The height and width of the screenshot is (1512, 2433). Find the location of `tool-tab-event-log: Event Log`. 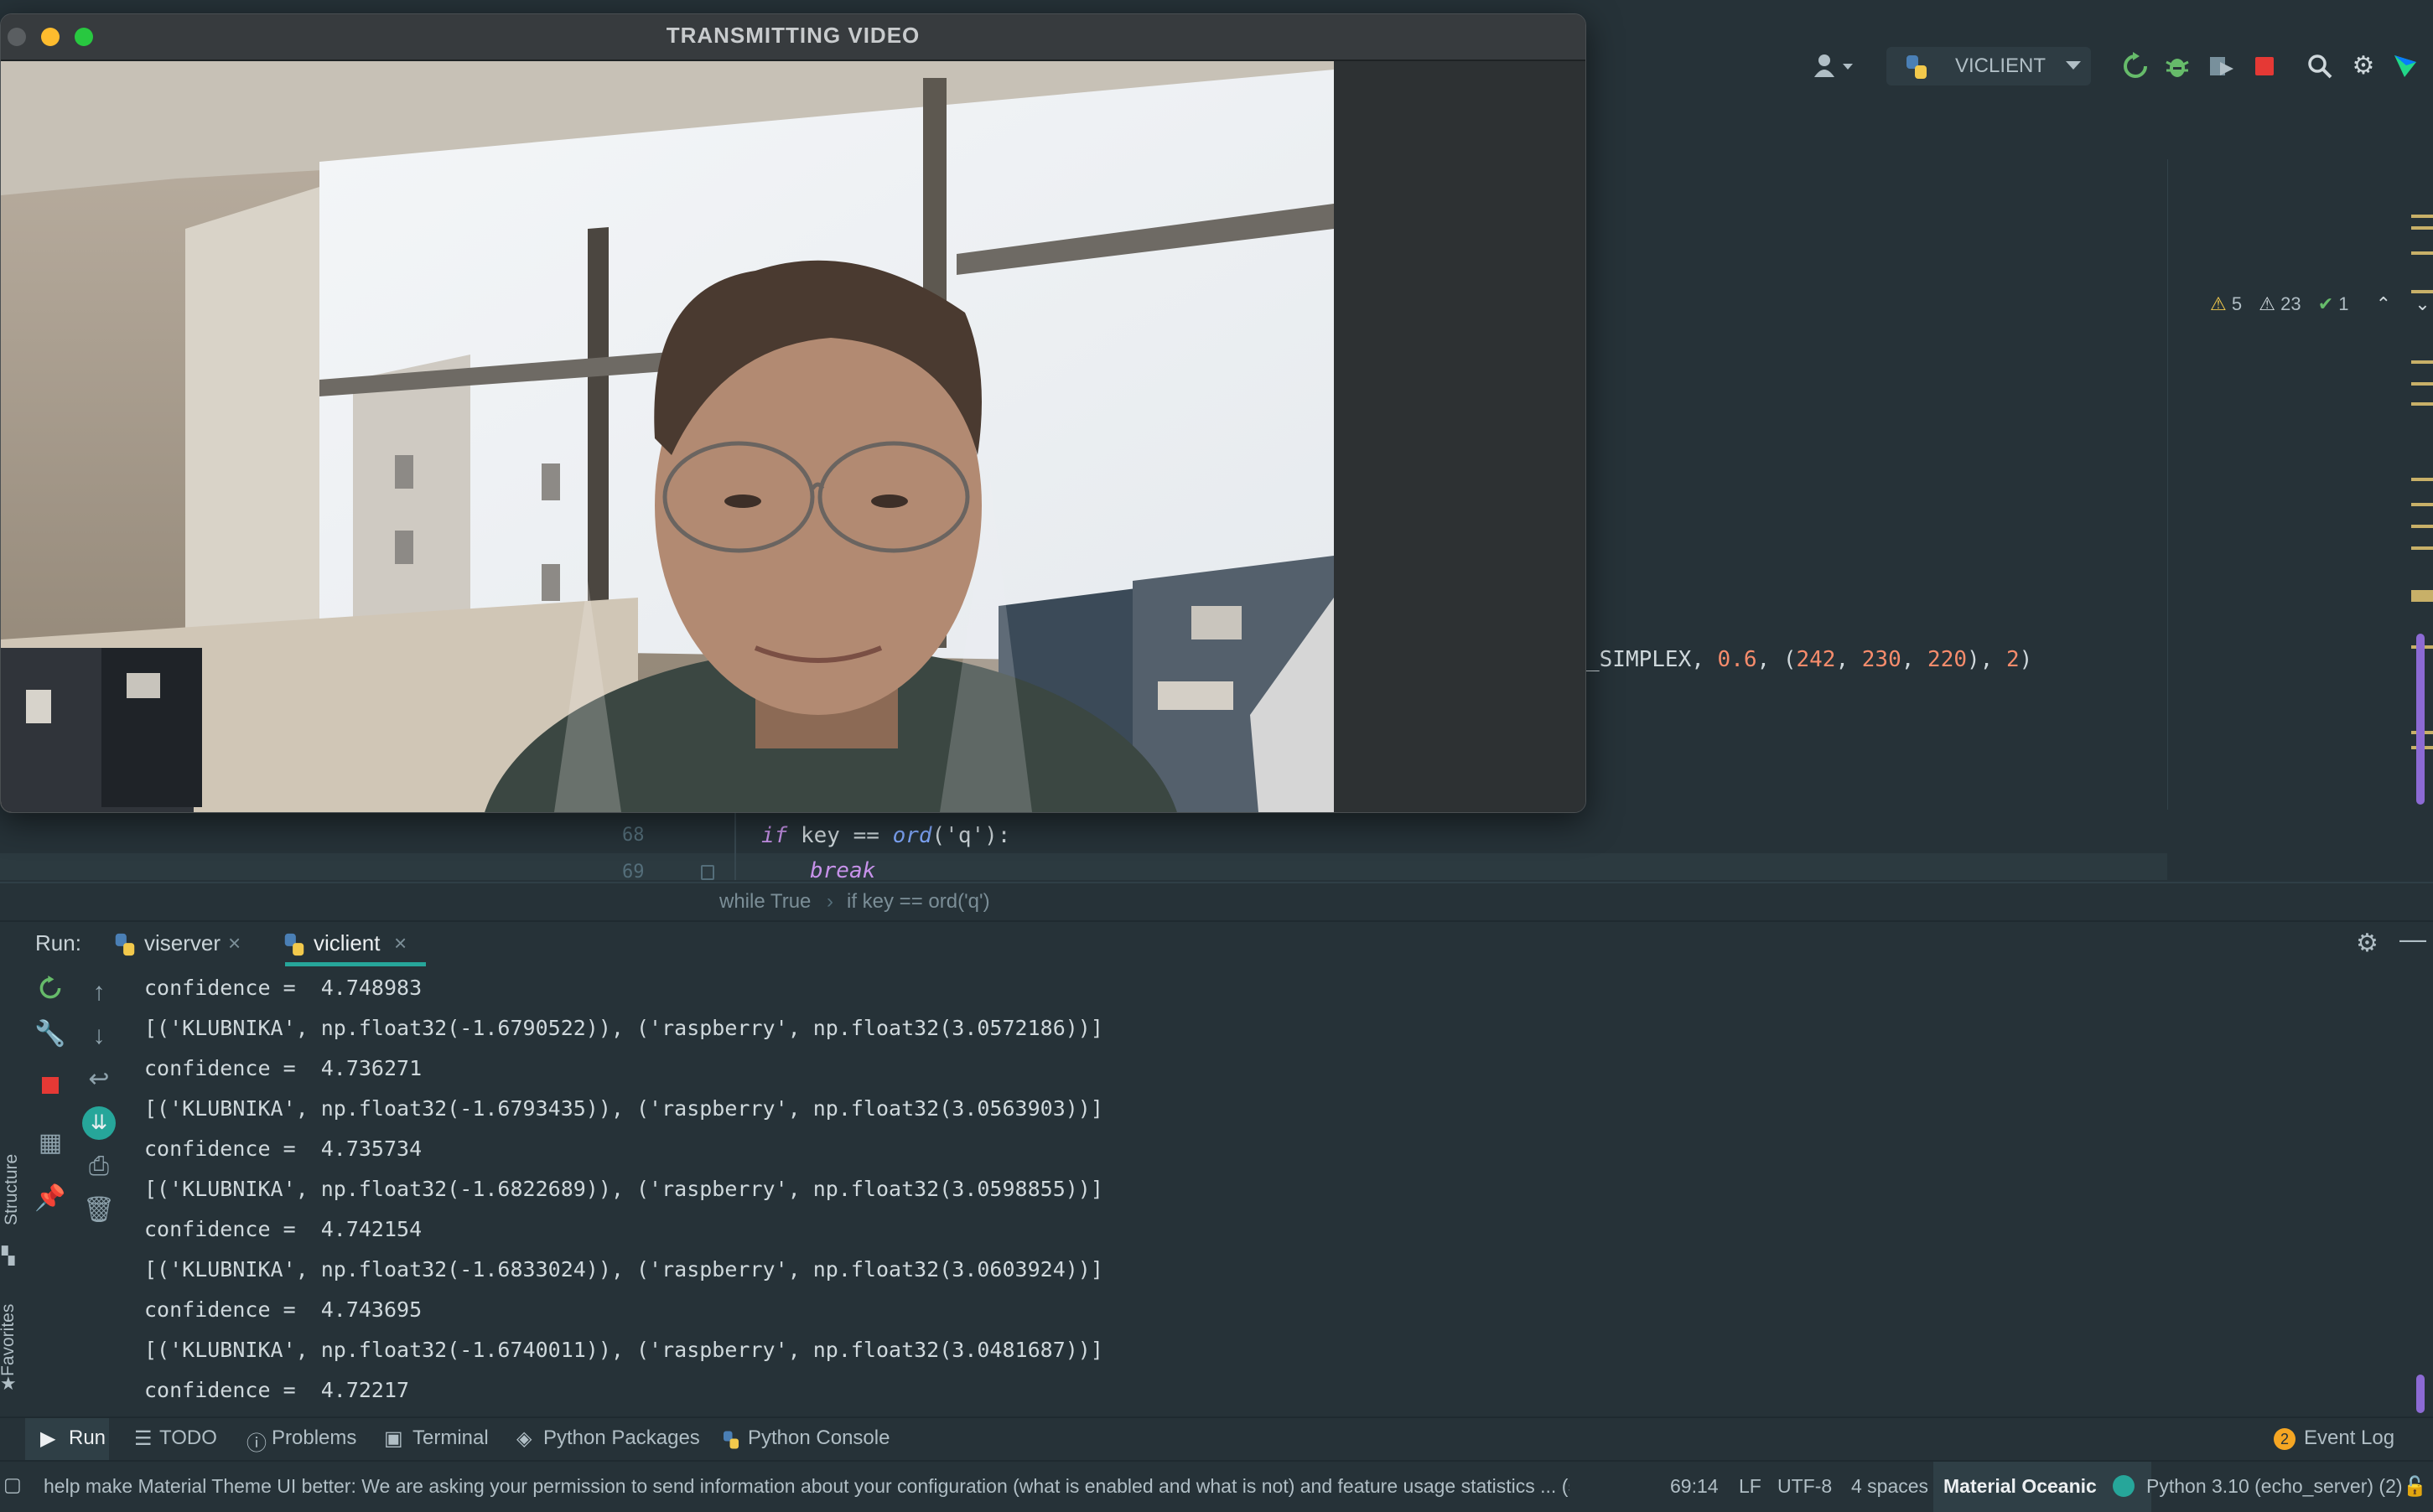

tool-tab-event-log: Event Log is located at coordinates (2349, 1438).